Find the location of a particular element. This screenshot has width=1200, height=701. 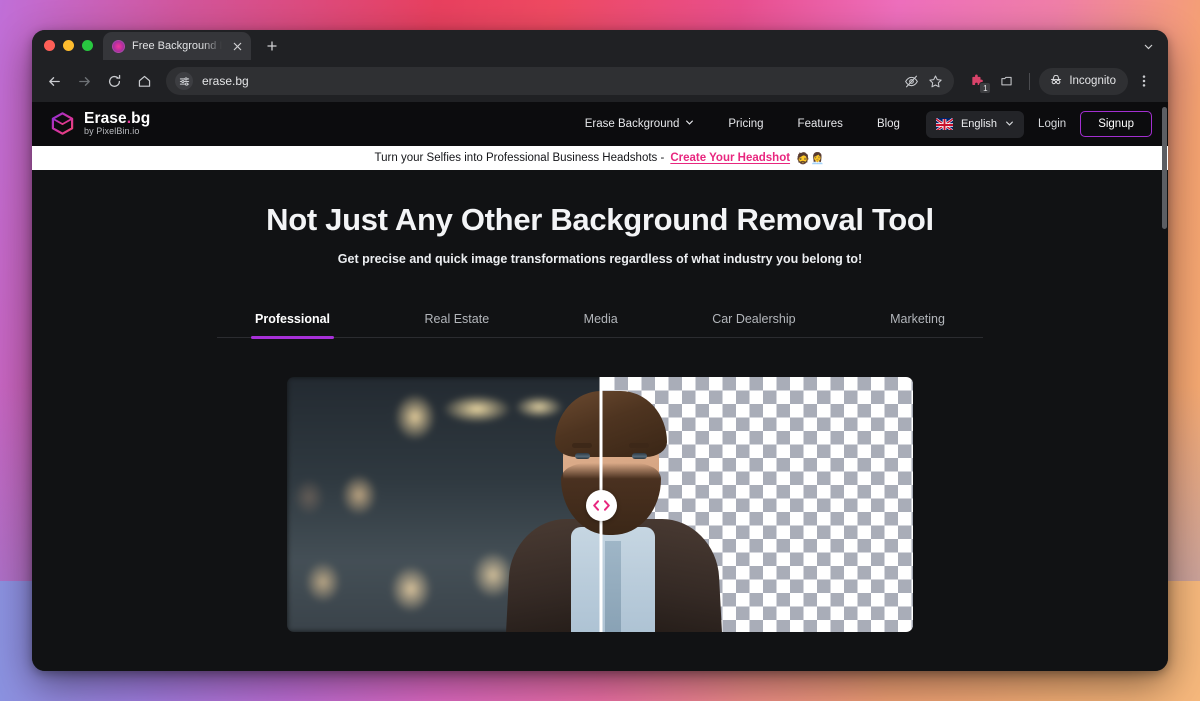

subject-portrait-after is located at coordinates (661, 511).